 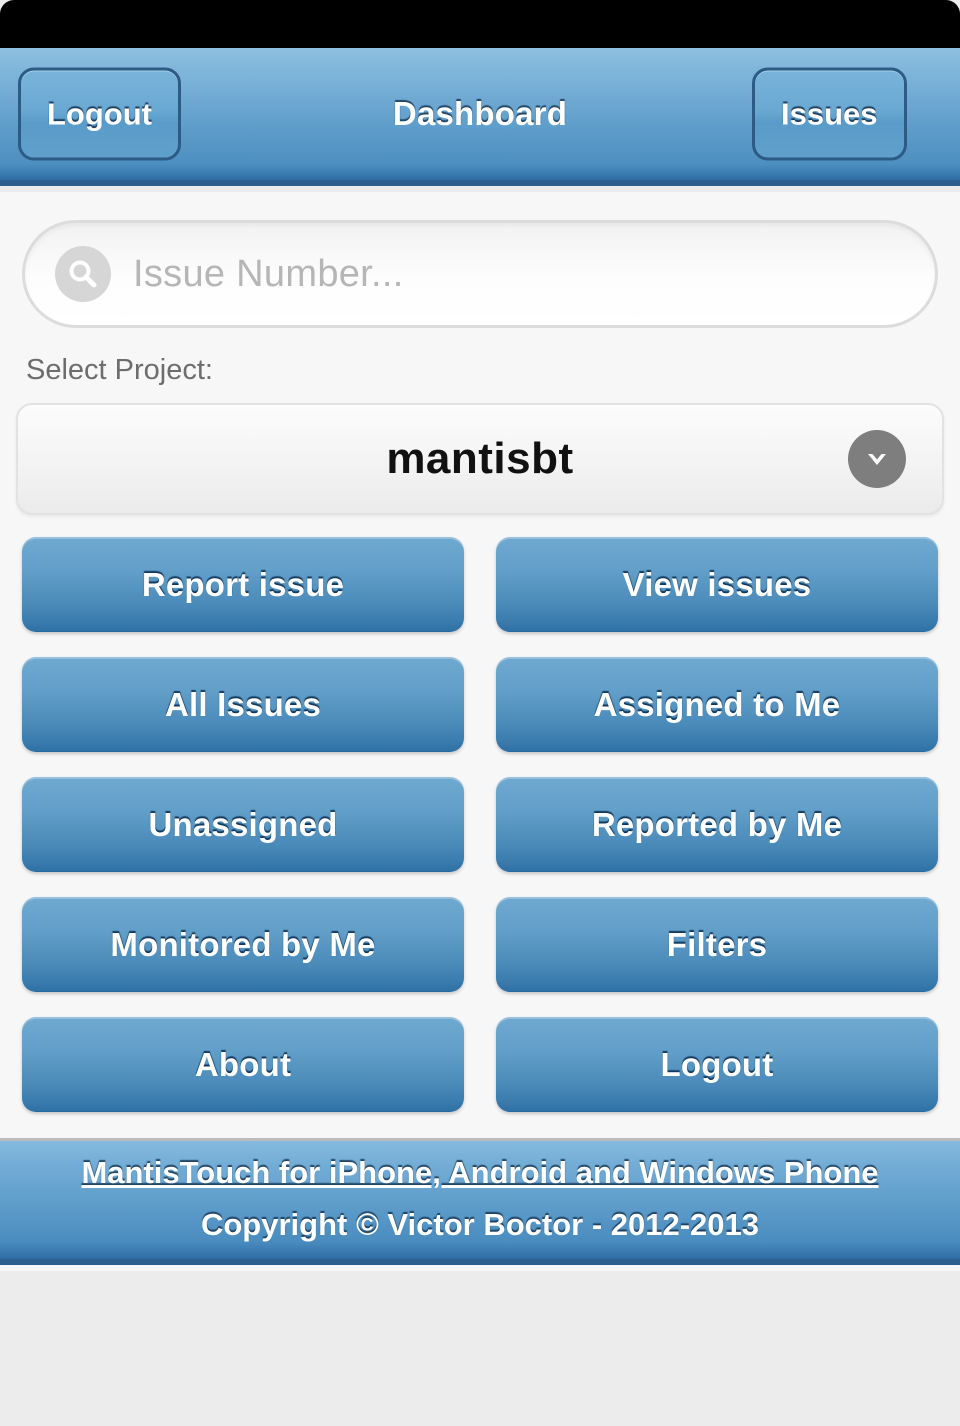 What do you see at coordinates (243, 584) in the screenshot?
I see `report-issue-button: Report issue` at bounding box center [243, 584].